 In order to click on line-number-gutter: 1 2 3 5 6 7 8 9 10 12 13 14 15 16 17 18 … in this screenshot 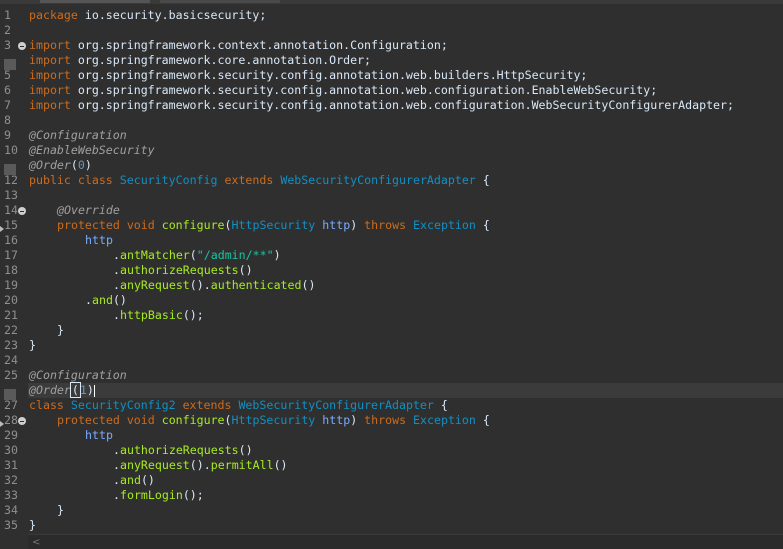, I will do `click(14, 269)`.